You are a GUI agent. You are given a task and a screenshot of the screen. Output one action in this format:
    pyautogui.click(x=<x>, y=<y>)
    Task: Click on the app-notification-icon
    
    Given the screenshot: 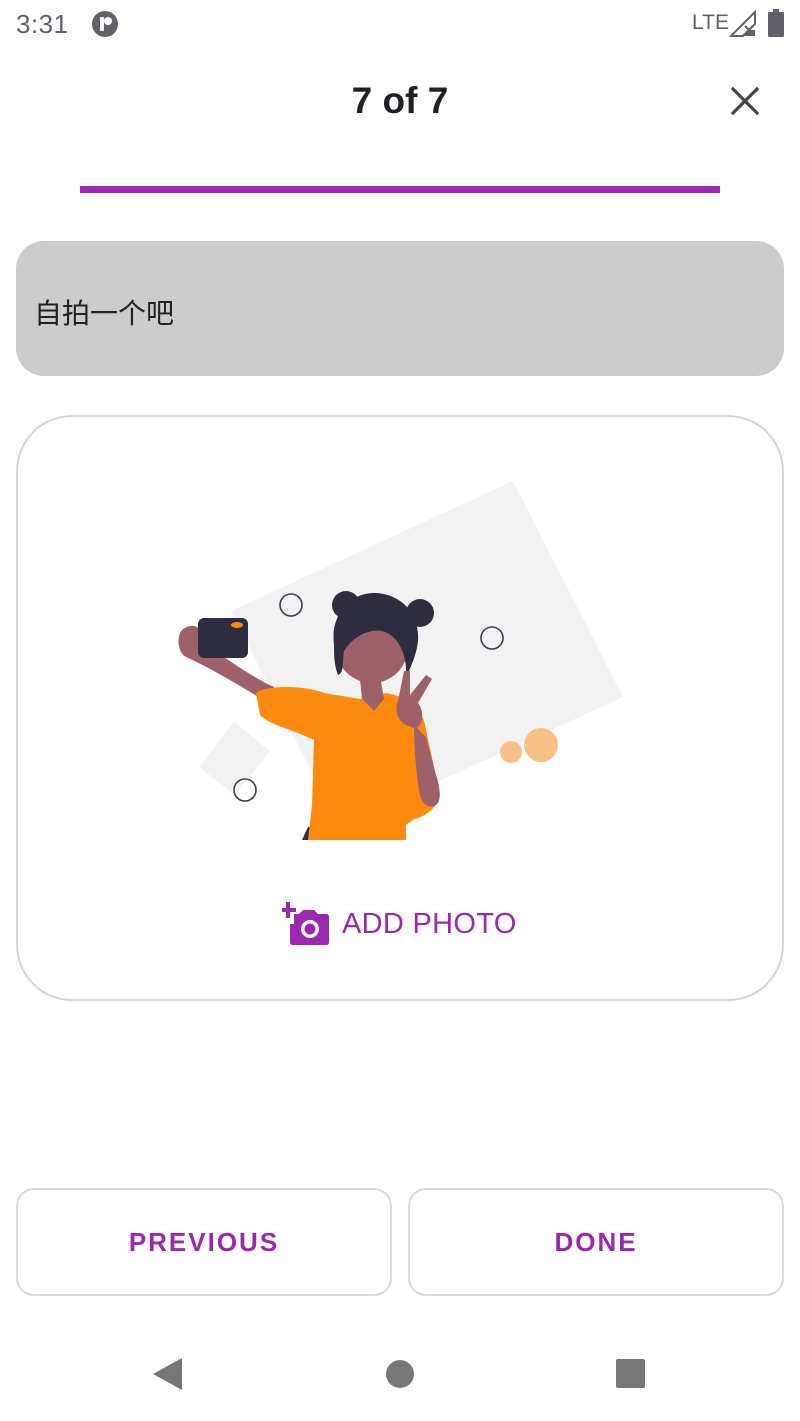 What is the action you would take?
    pyautogui.click(x=105, y=24)
    